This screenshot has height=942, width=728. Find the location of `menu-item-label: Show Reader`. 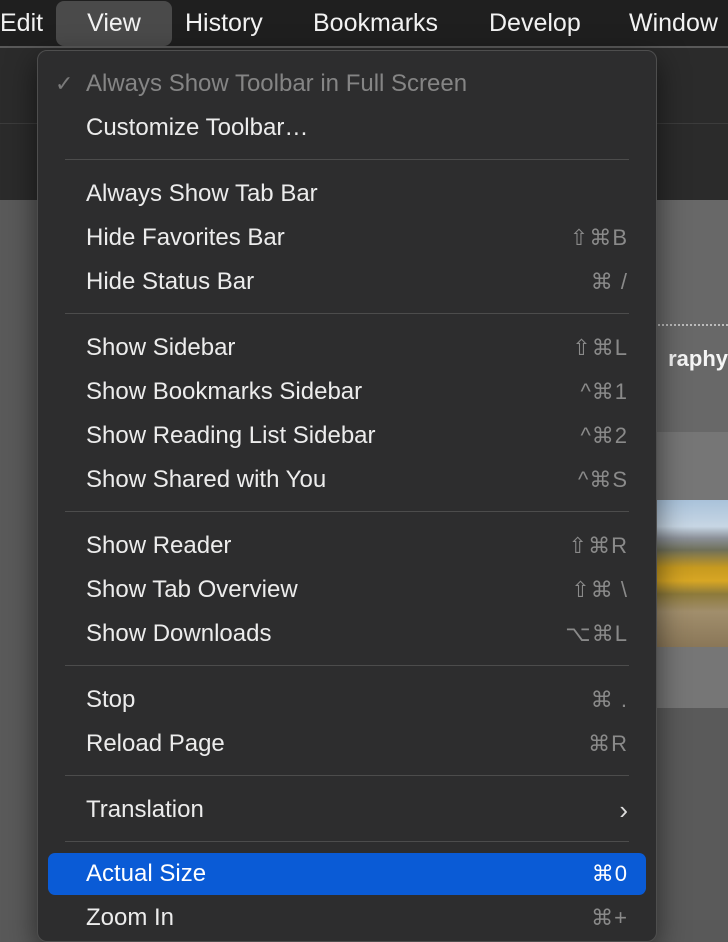

menu-item-label: Show Reader is located at coordinates (159, 545).